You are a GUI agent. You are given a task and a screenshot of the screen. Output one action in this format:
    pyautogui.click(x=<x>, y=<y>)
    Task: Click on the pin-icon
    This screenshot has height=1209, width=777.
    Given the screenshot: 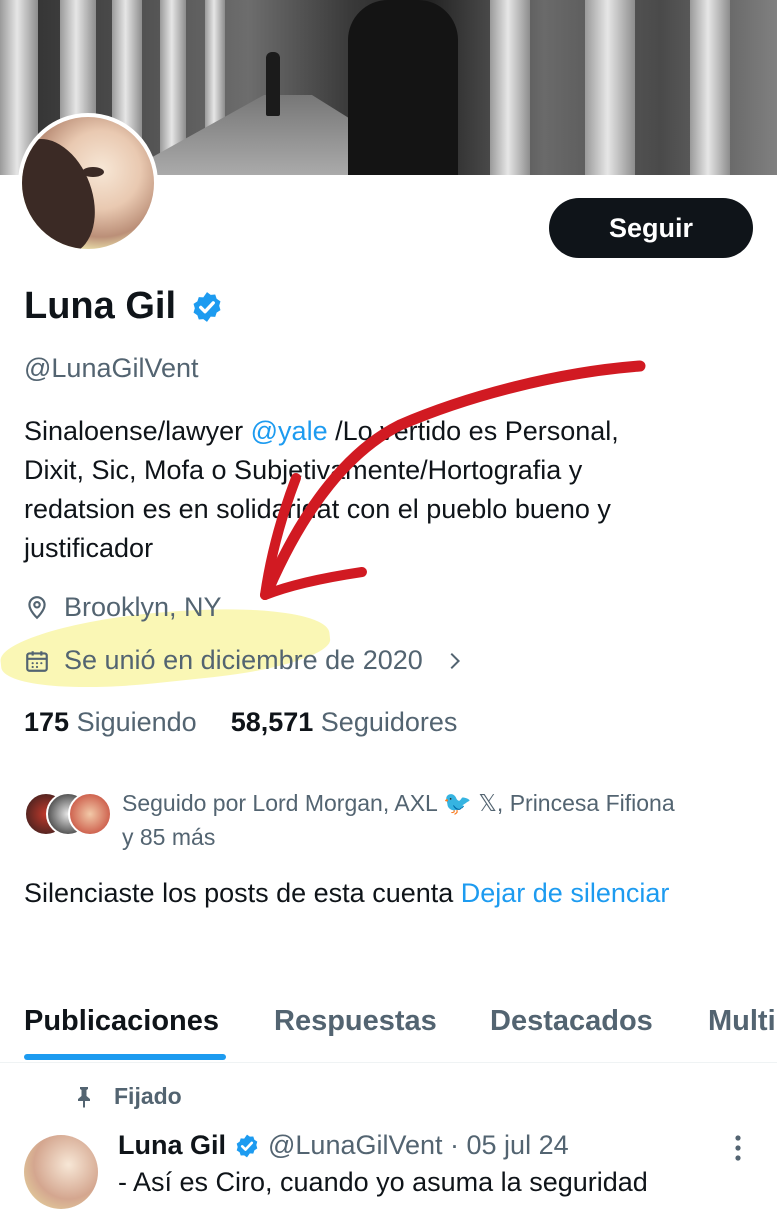 What is the action you would take?
    pyautogui.click(x=84, y=1097)
    